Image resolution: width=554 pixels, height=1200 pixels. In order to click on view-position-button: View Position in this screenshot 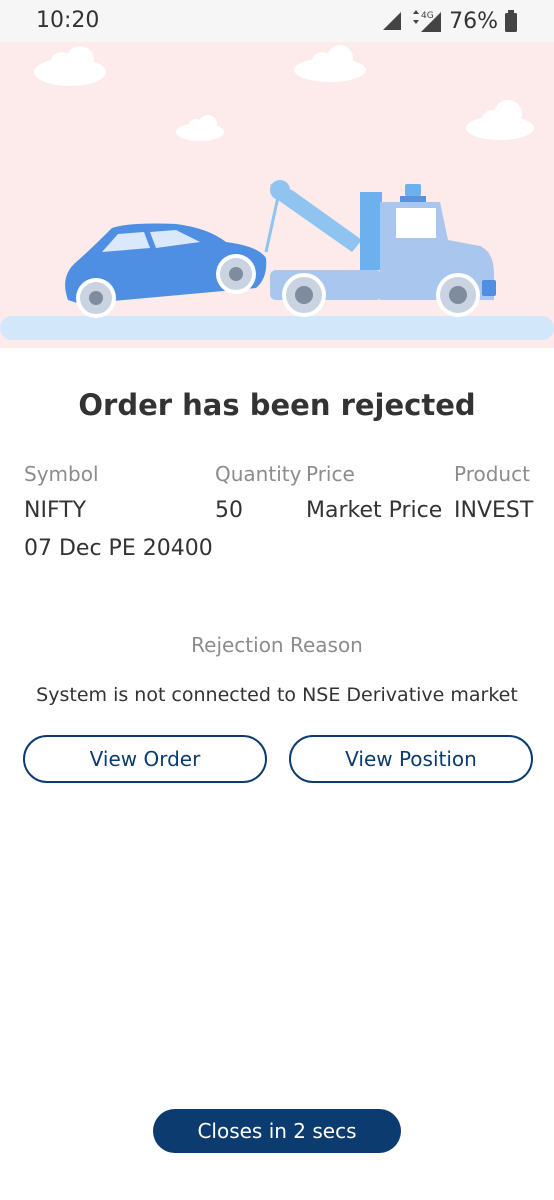, I will do `click(411, 759)`.